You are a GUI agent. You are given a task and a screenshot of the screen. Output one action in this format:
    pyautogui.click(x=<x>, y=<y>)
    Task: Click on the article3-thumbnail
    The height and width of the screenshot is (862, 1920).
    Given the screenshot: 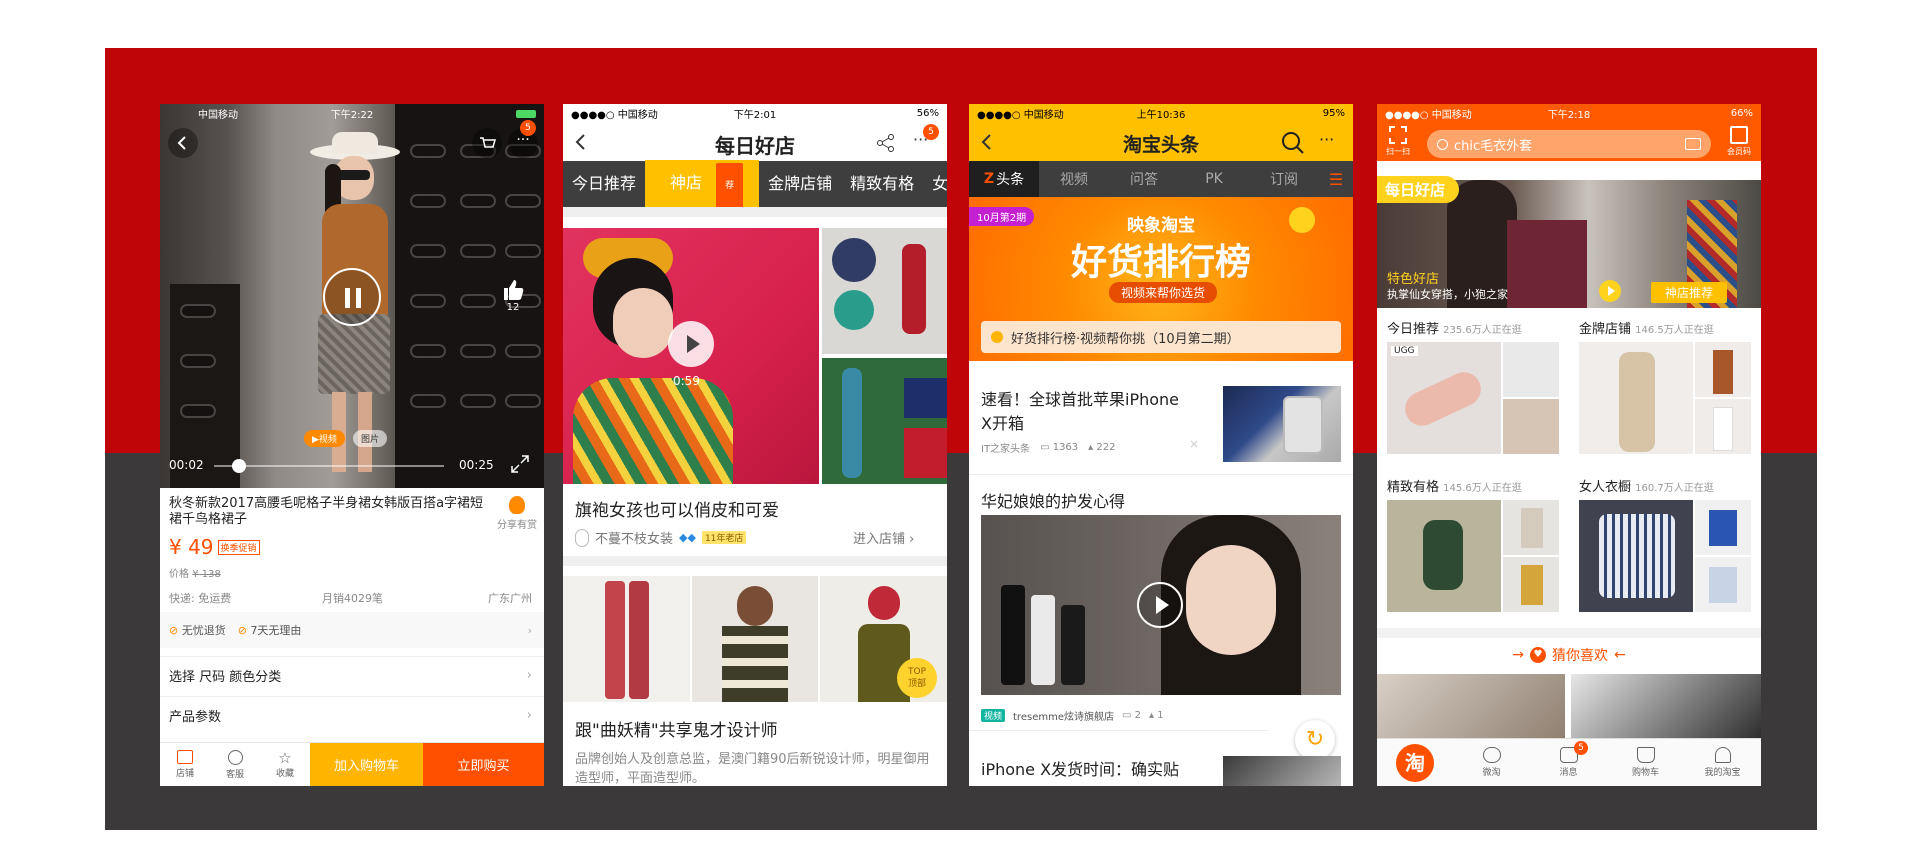 What is the action you would take?
    pyautogui.click(x=1282, y=771)
    